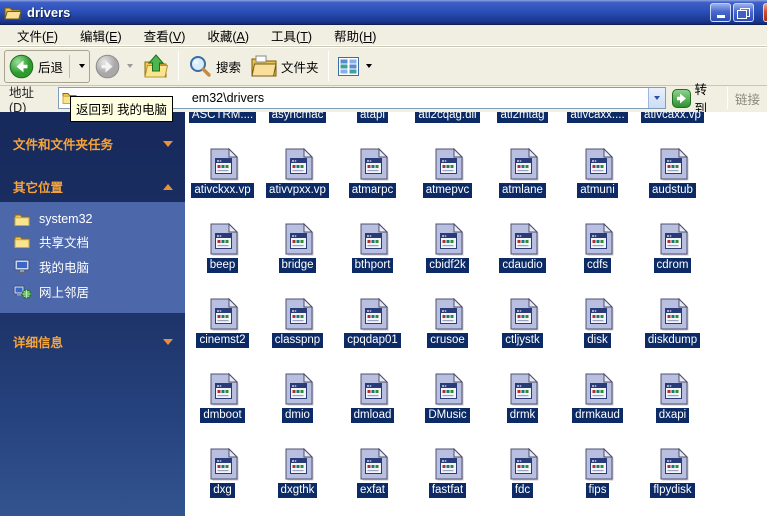 This screenshot has height=516, width=767. What do you see at coordinates (22, 219) in the screenshot?
I see `folder-icon` at bounding box center [22, 219].